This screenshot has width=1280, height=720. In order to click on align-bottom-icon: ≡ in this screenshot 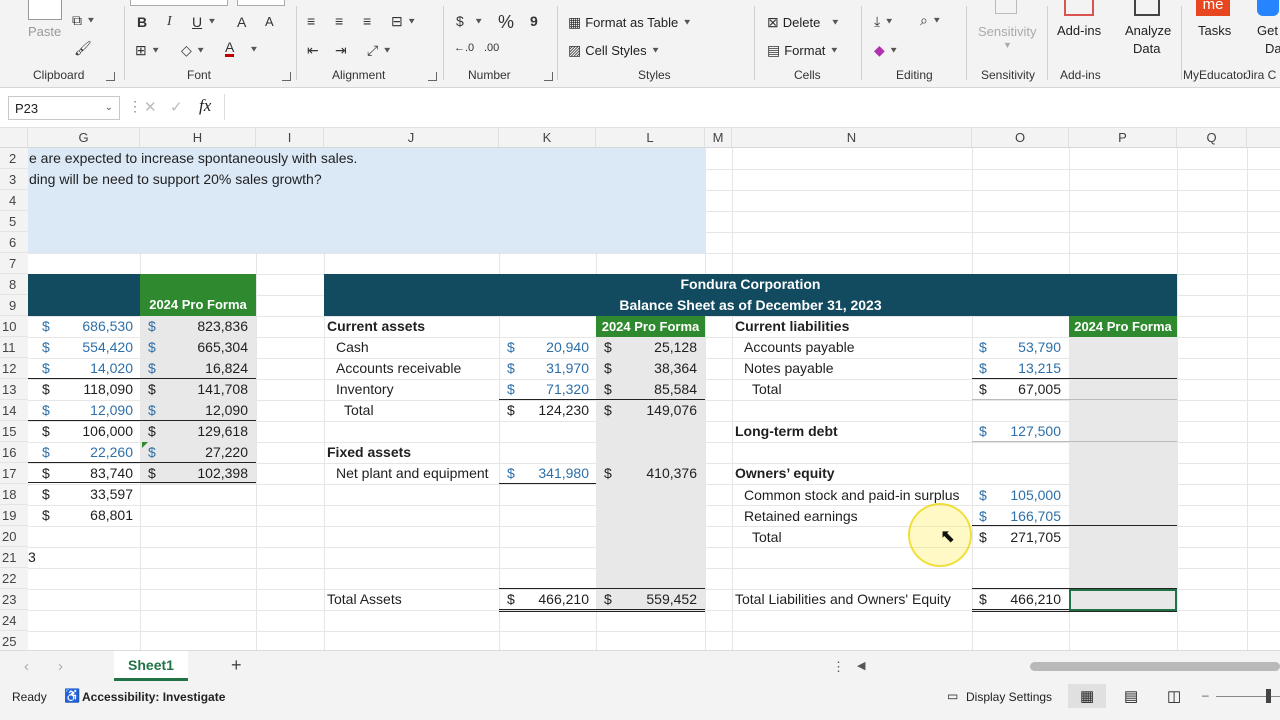, I will do `click(367, 21)`.